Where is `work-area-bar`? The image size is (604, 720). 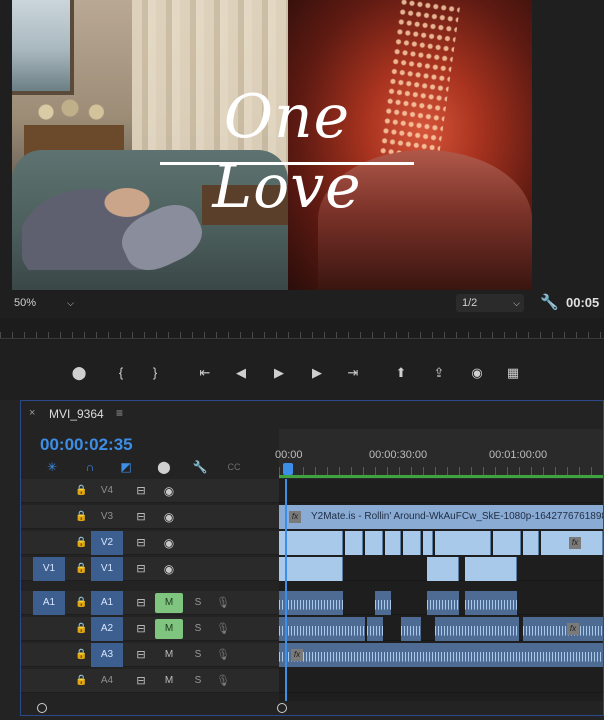
work-area-bar is located at coordinates (441, 476).